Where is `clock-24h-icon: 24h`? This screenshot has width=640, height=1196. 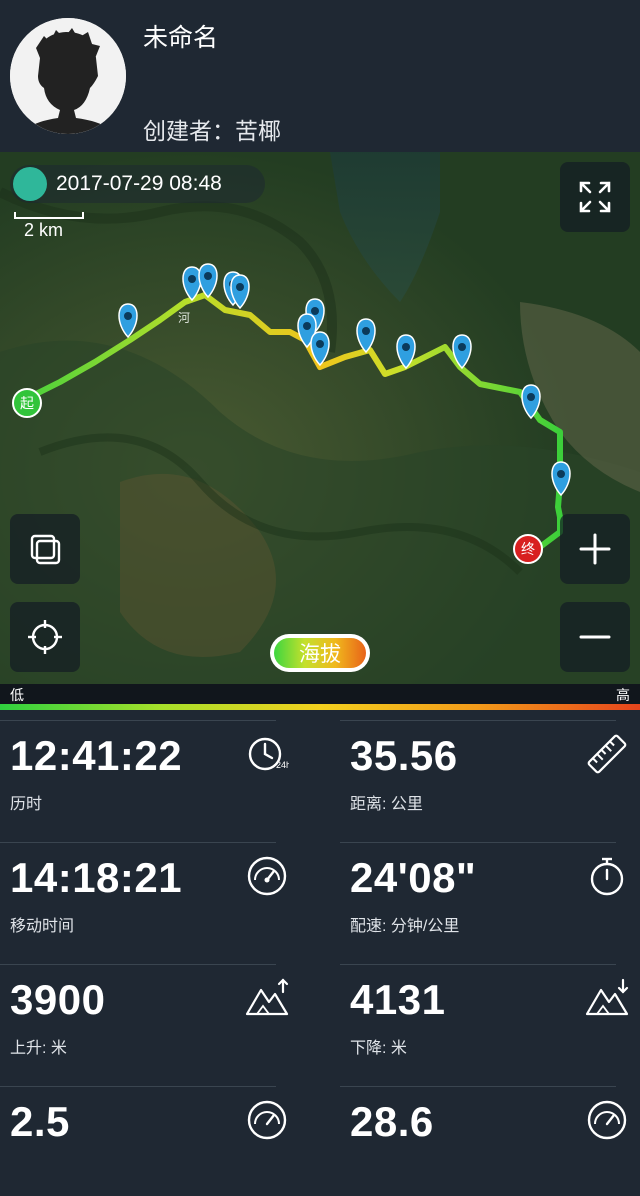
clock-24h-icon: 24h is located at coordinates (268, 754).